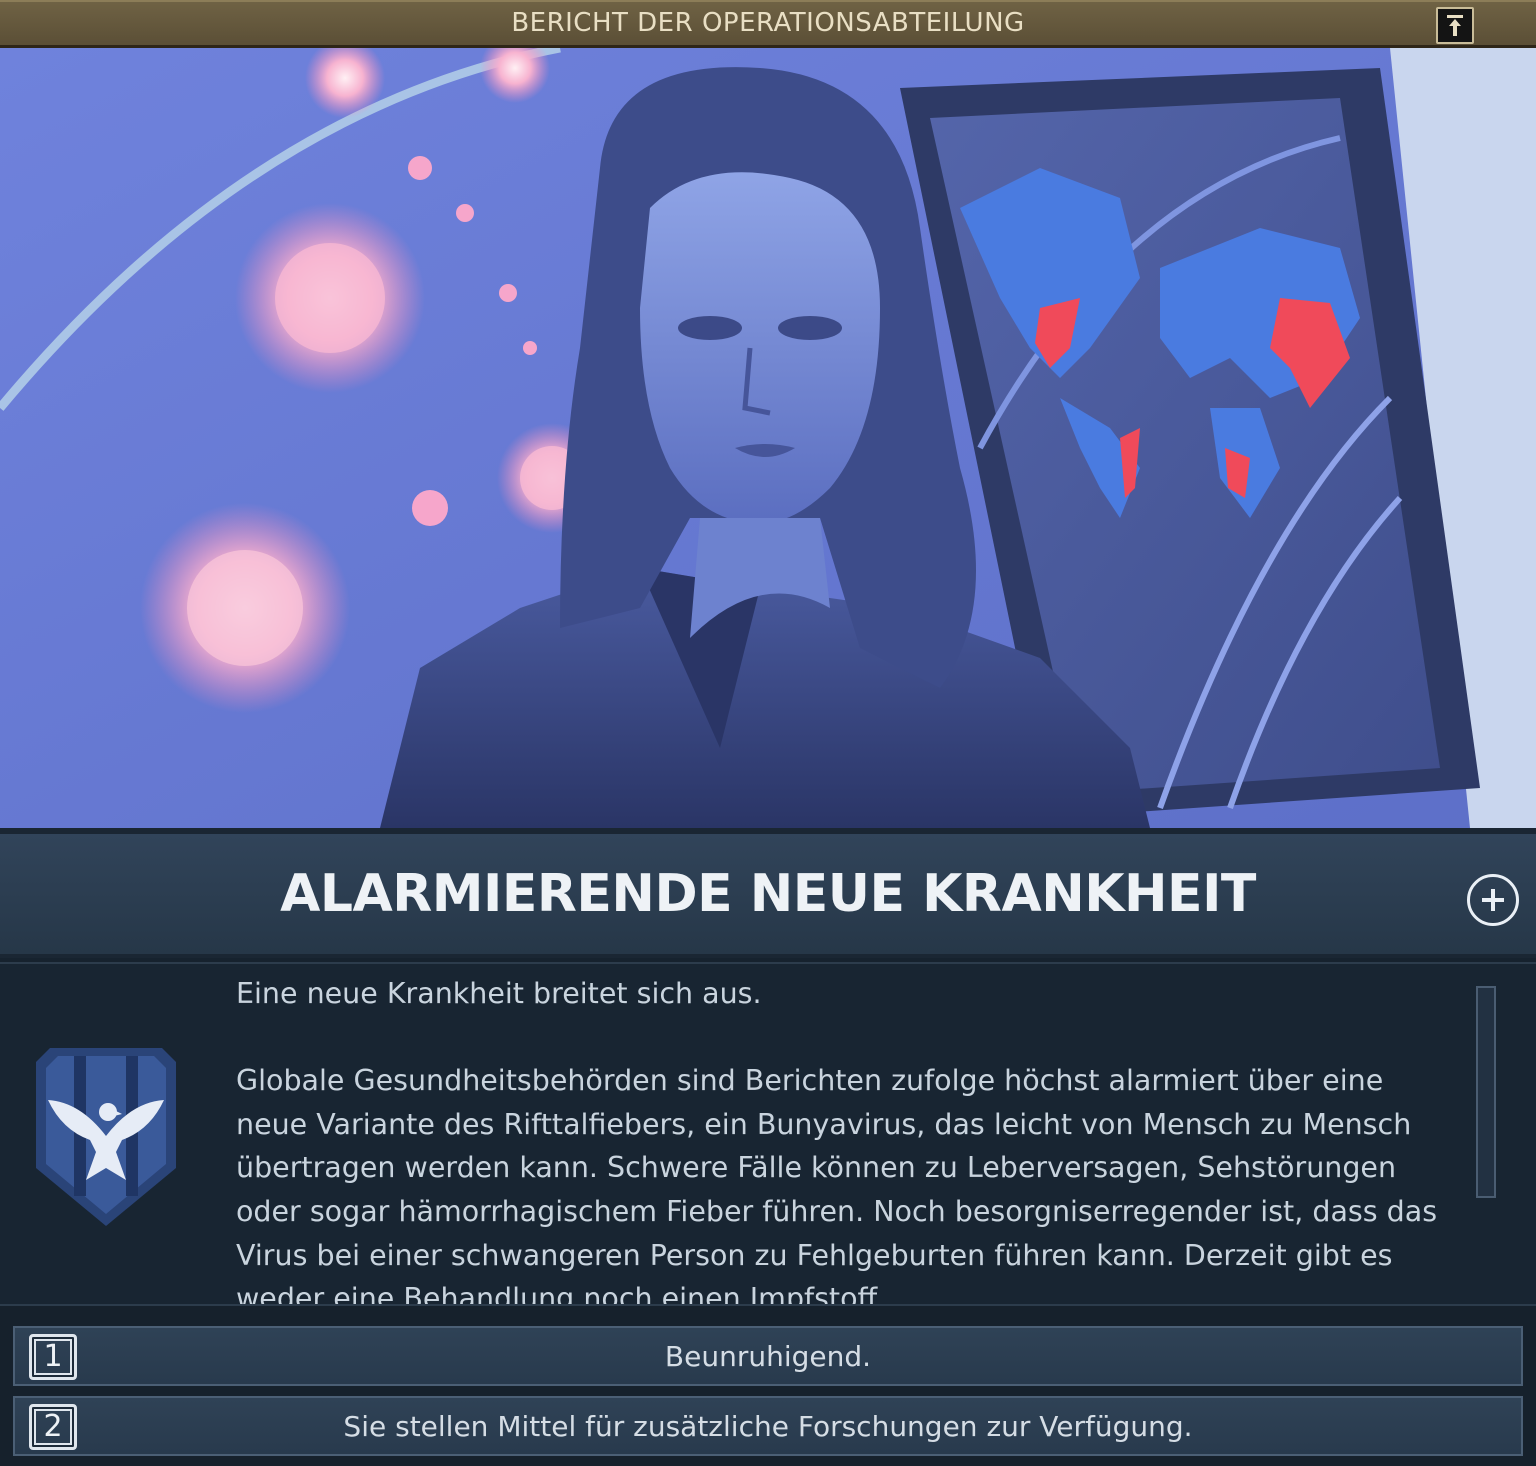  Describe the element at coordinates (1486, 1092) in the screenshot. I see `description-scrollbar` at that location.